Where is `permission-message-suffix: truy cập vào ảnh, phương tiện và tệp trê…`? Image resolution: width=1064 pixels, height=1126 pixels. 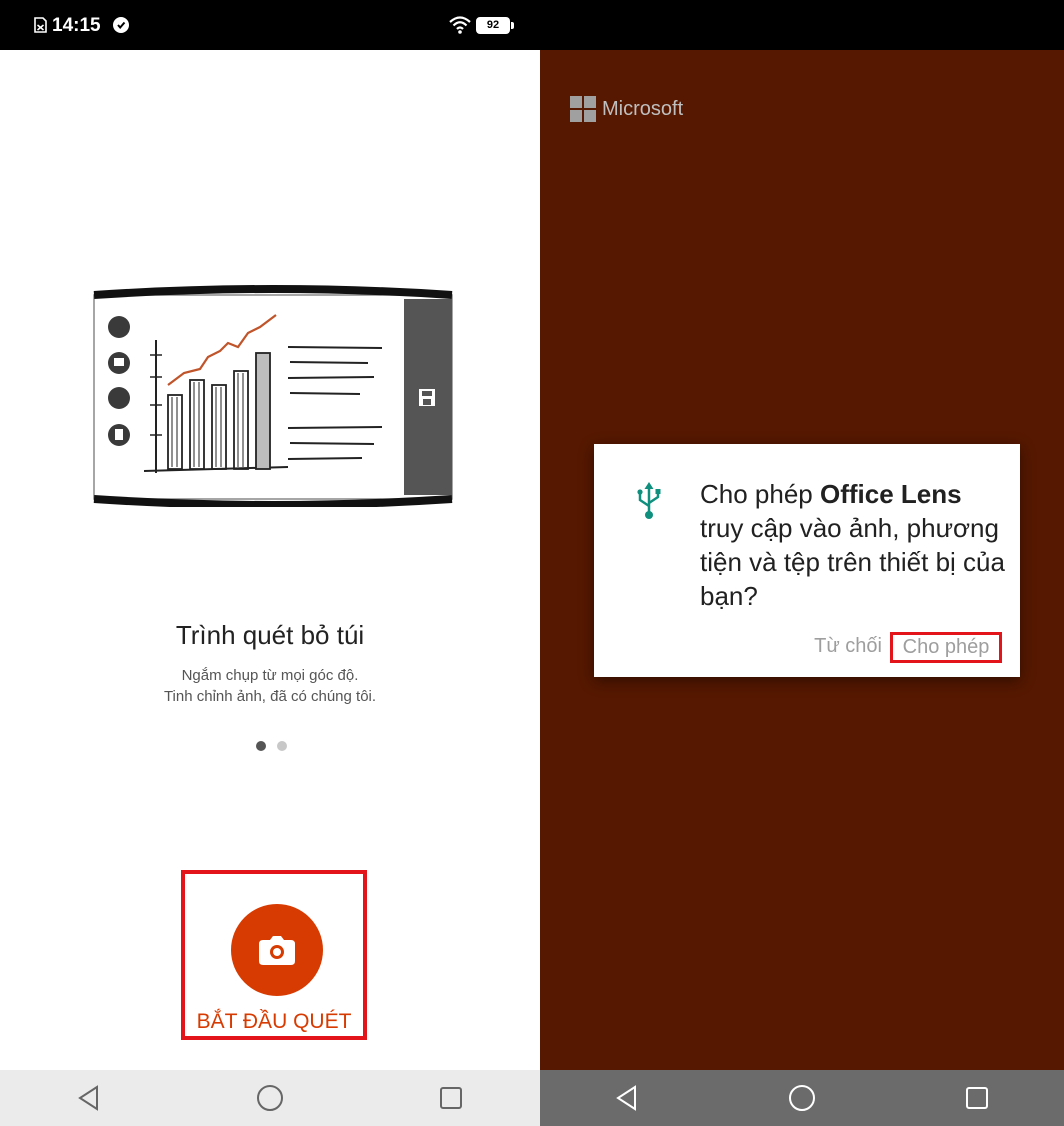
permission-message-suffix: truy cập vào ảnh, phương tiện và tệp trê… is located at coordinates (852, 562).